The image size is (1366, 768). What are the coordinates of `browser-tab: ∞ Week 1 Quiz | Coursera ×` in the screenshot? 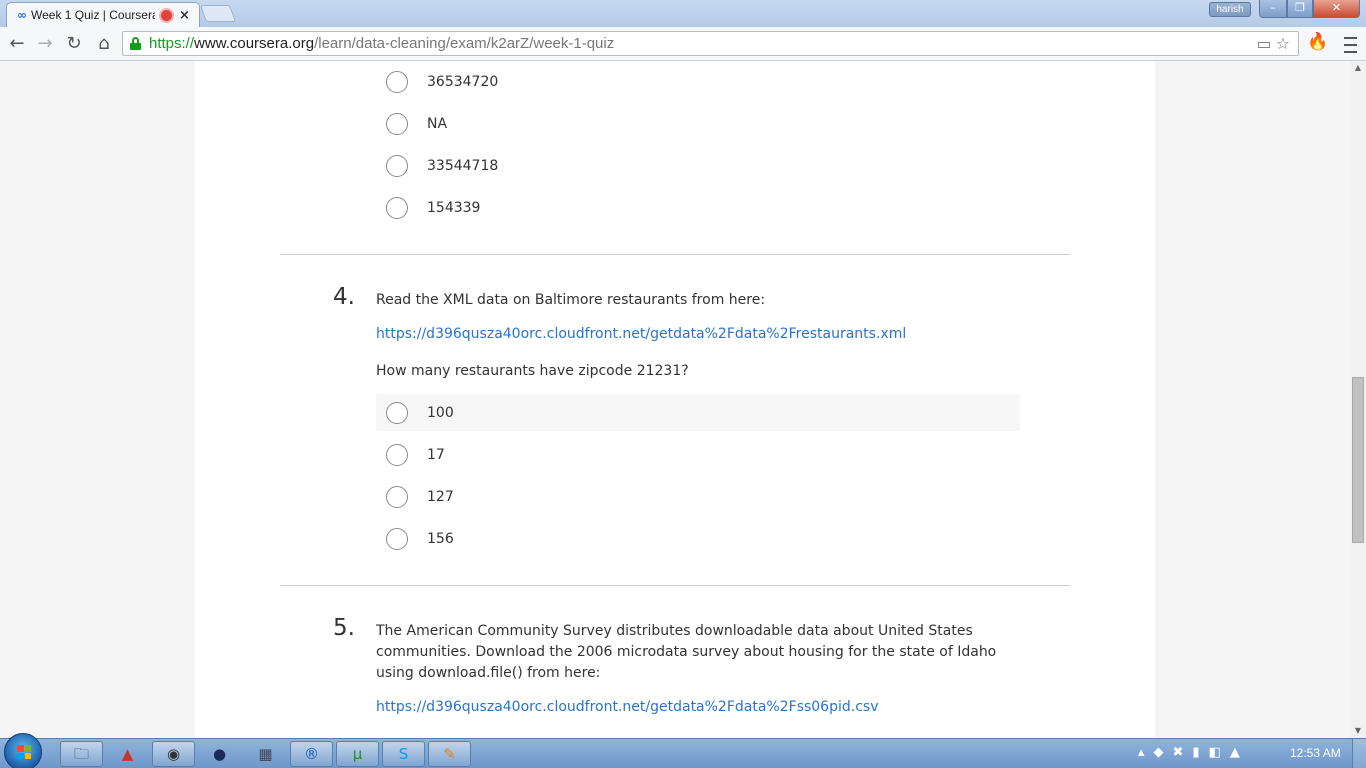 It's located at (103, 14).